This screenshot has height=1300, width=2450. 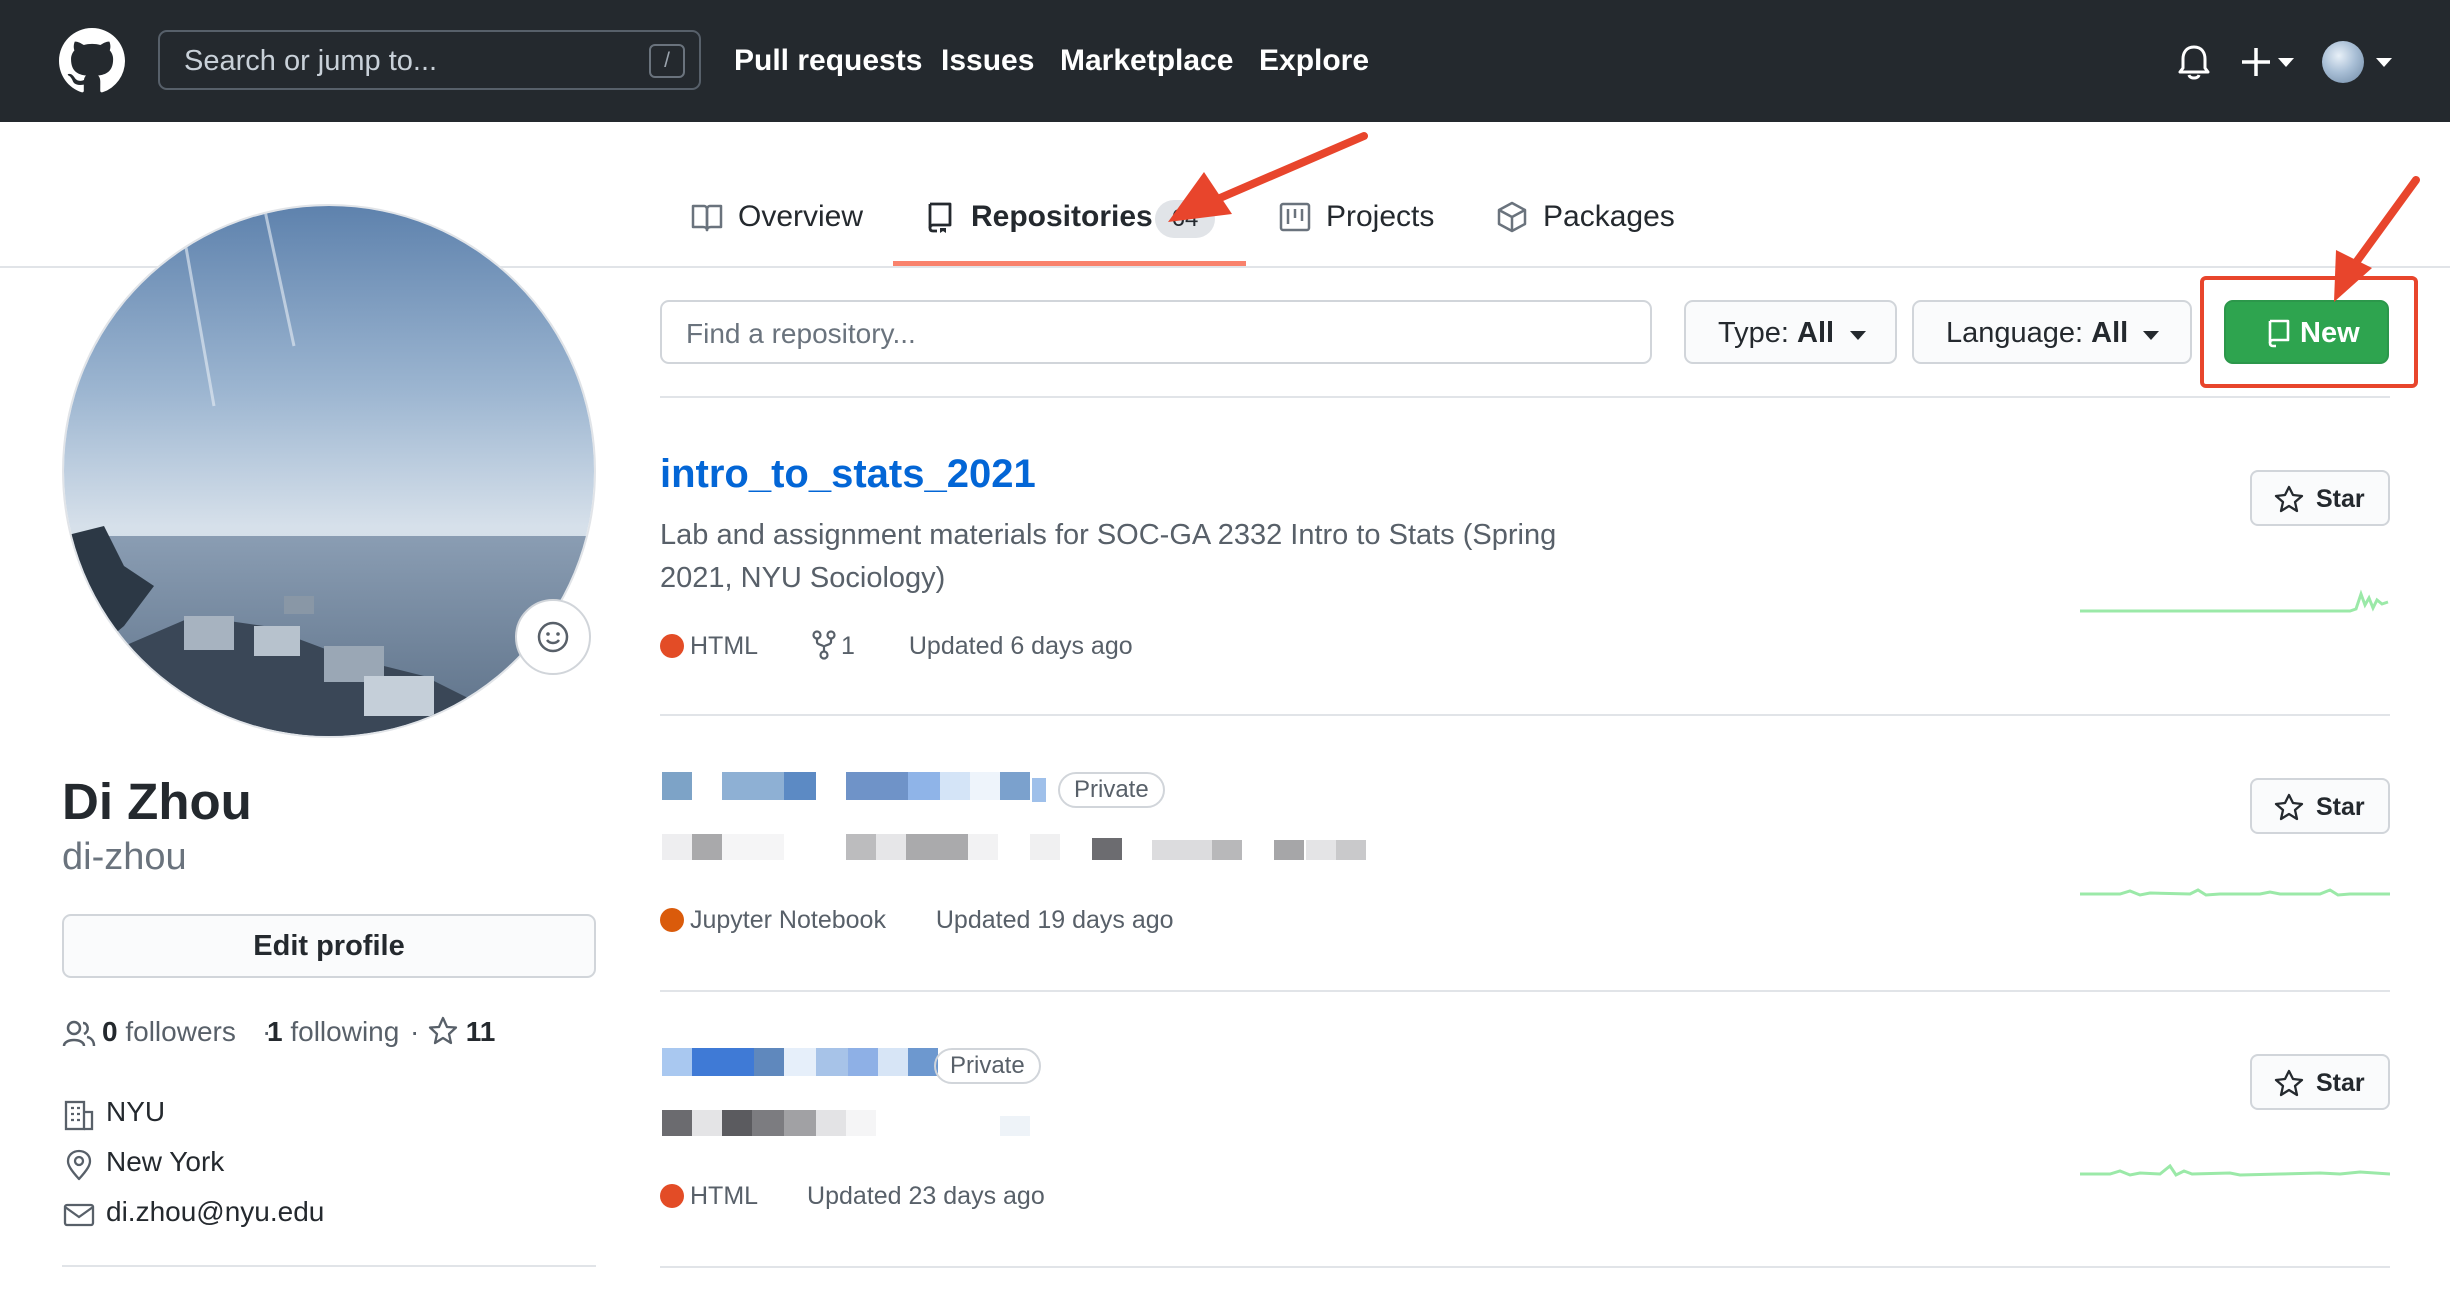 What do you see at coordinates (329, 946) in the screenshot?
I see `edit-profile-button: Edit profile` at bounding box center [329, 946].